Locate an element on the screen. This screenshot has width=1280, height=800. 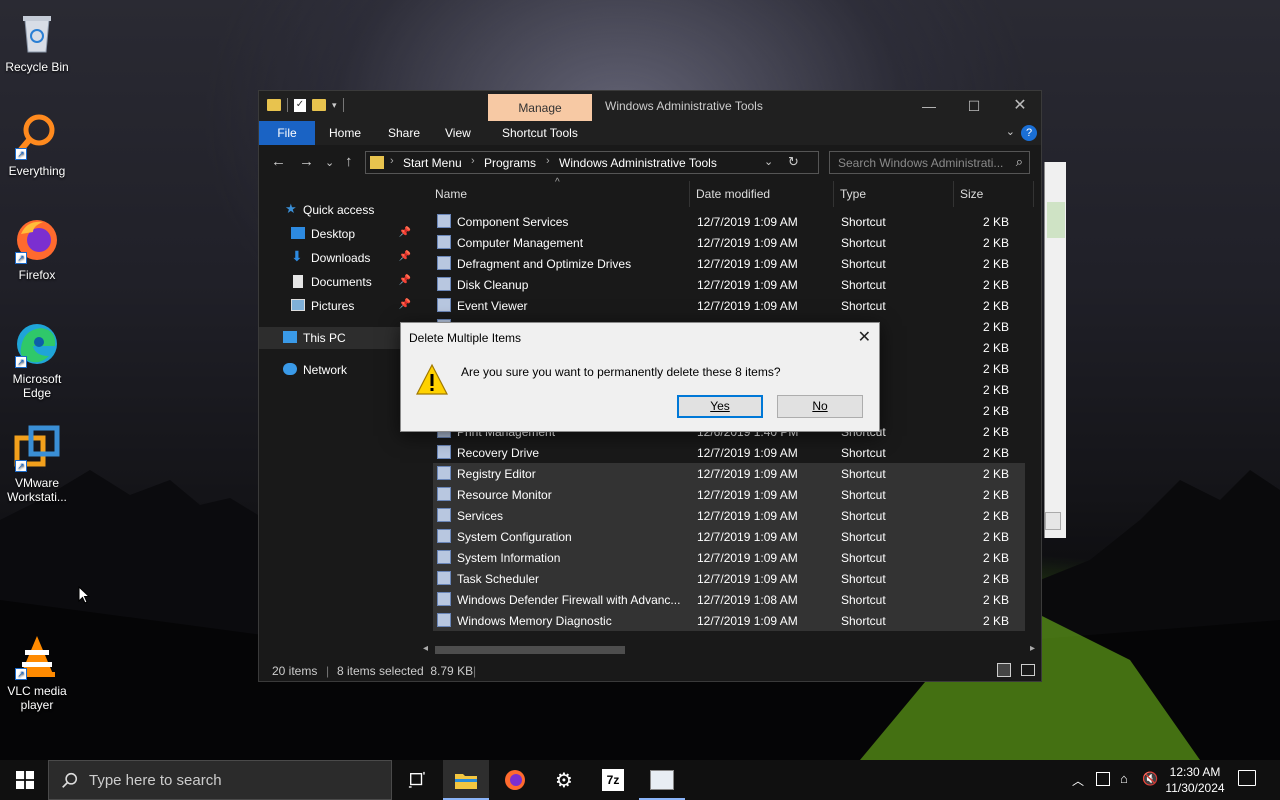
column-header-size: Size is located at coordinates (971, 197).